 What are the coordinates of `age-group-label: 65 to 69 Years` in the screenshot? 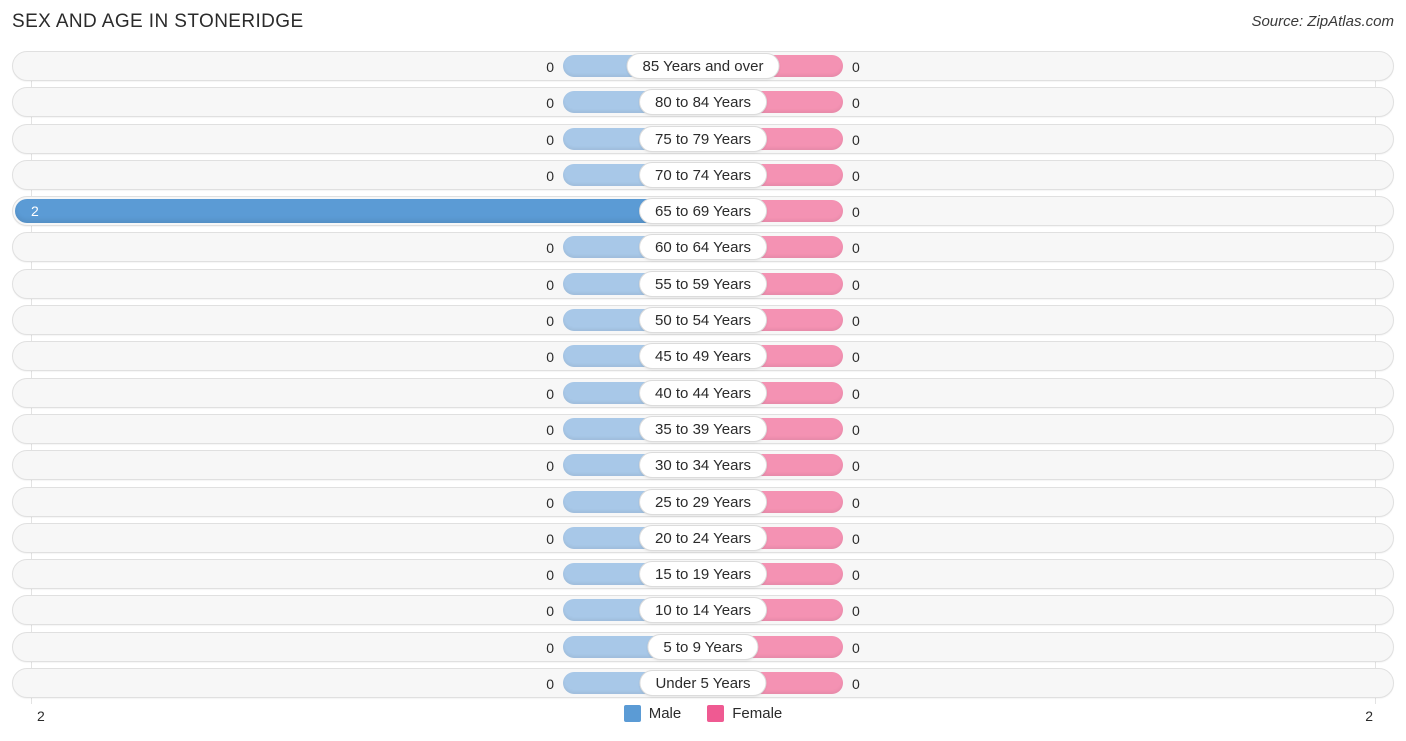 It's located at (703, 211).